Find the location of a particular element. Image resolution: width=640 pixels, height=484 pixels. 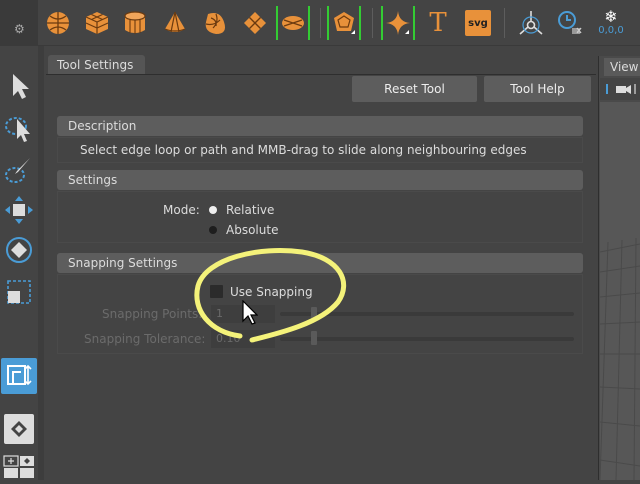

layout-single-icon is located at coordinates (19, 429).